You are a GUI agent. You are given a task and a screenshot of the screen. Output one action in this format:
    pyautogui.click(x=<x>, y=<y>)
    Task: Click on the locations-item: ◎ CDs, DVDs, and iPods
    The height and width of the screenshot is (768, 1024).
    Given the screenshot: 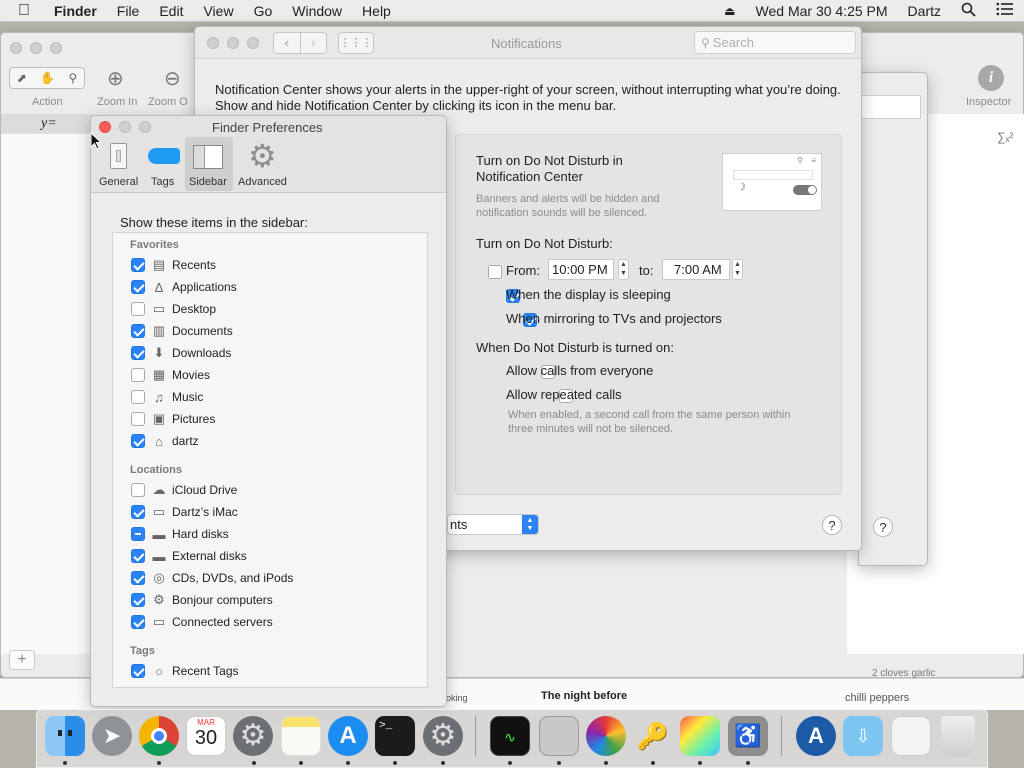 What is the action you would take?
    pyautogui.click(x=212, y=578)
    